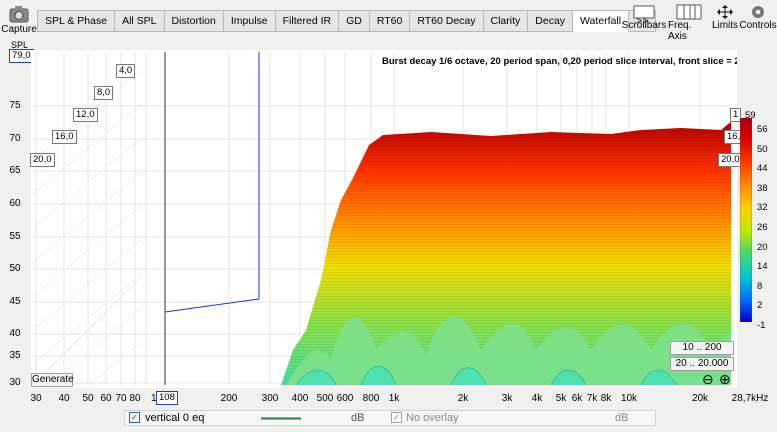 This screenshot has width=777, height=432. What do you see at coordinates (725, 12) in the screenshot?
I see `move-arrows-icon` at bounding box center [725, 12].